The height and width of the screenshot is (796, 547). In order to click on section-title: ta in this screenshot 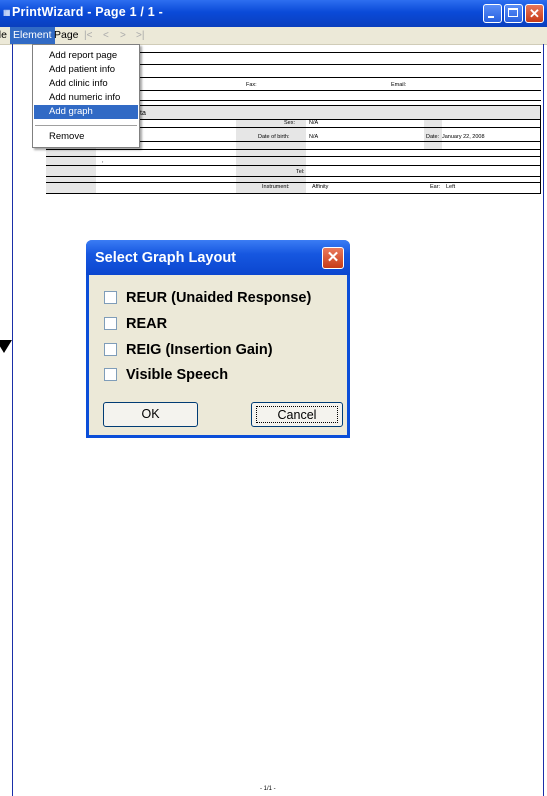, I will do `click(143, 113)`.